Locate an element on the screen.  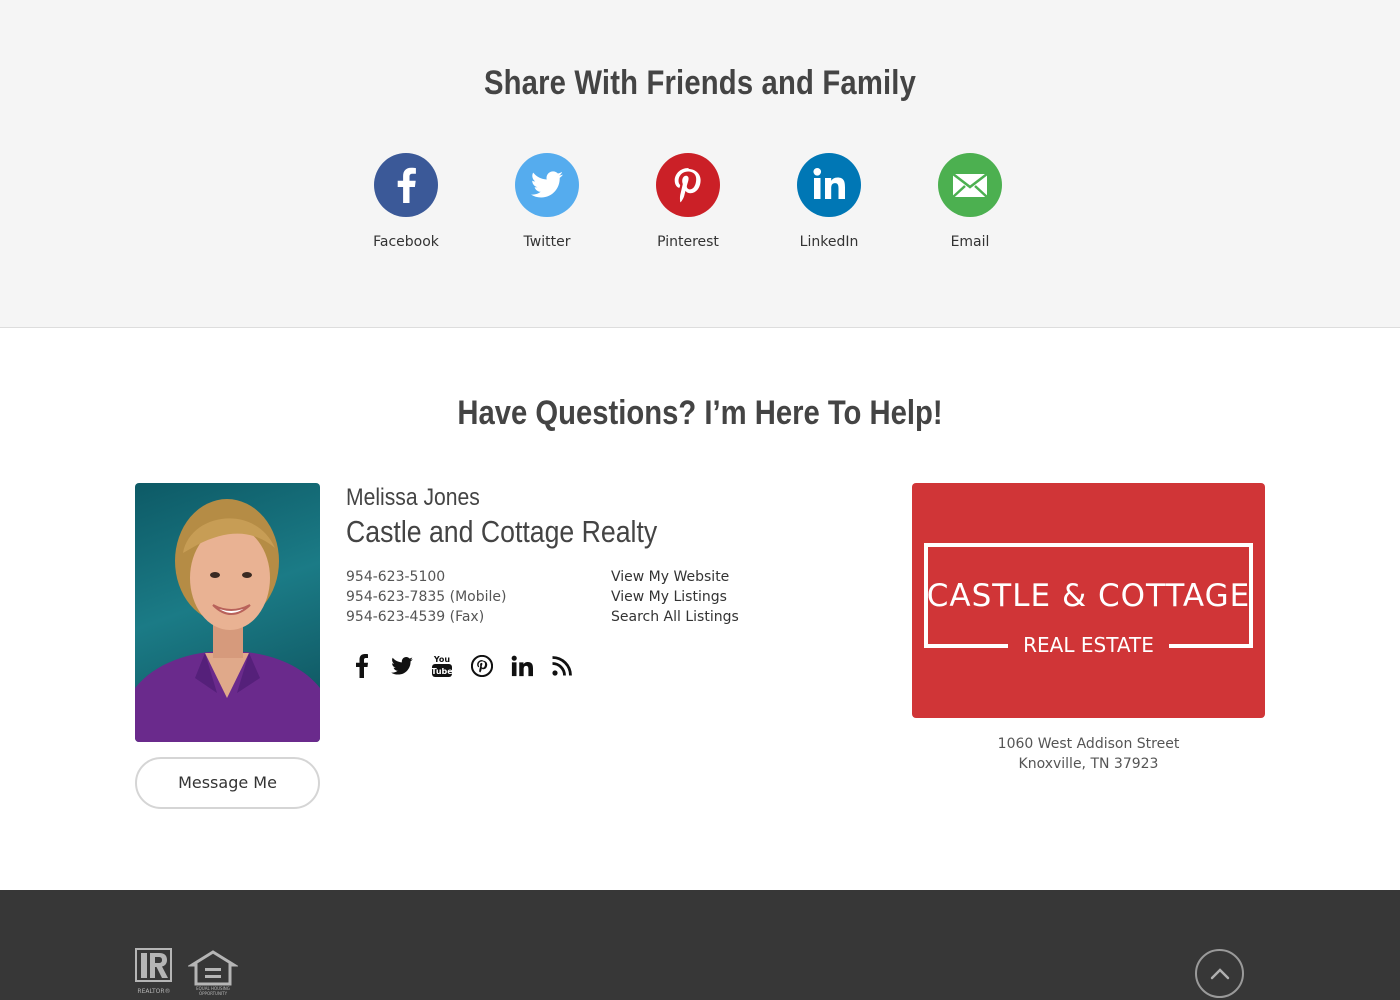
share-facebook-button: Facebook is located at coordinates (406, 201).